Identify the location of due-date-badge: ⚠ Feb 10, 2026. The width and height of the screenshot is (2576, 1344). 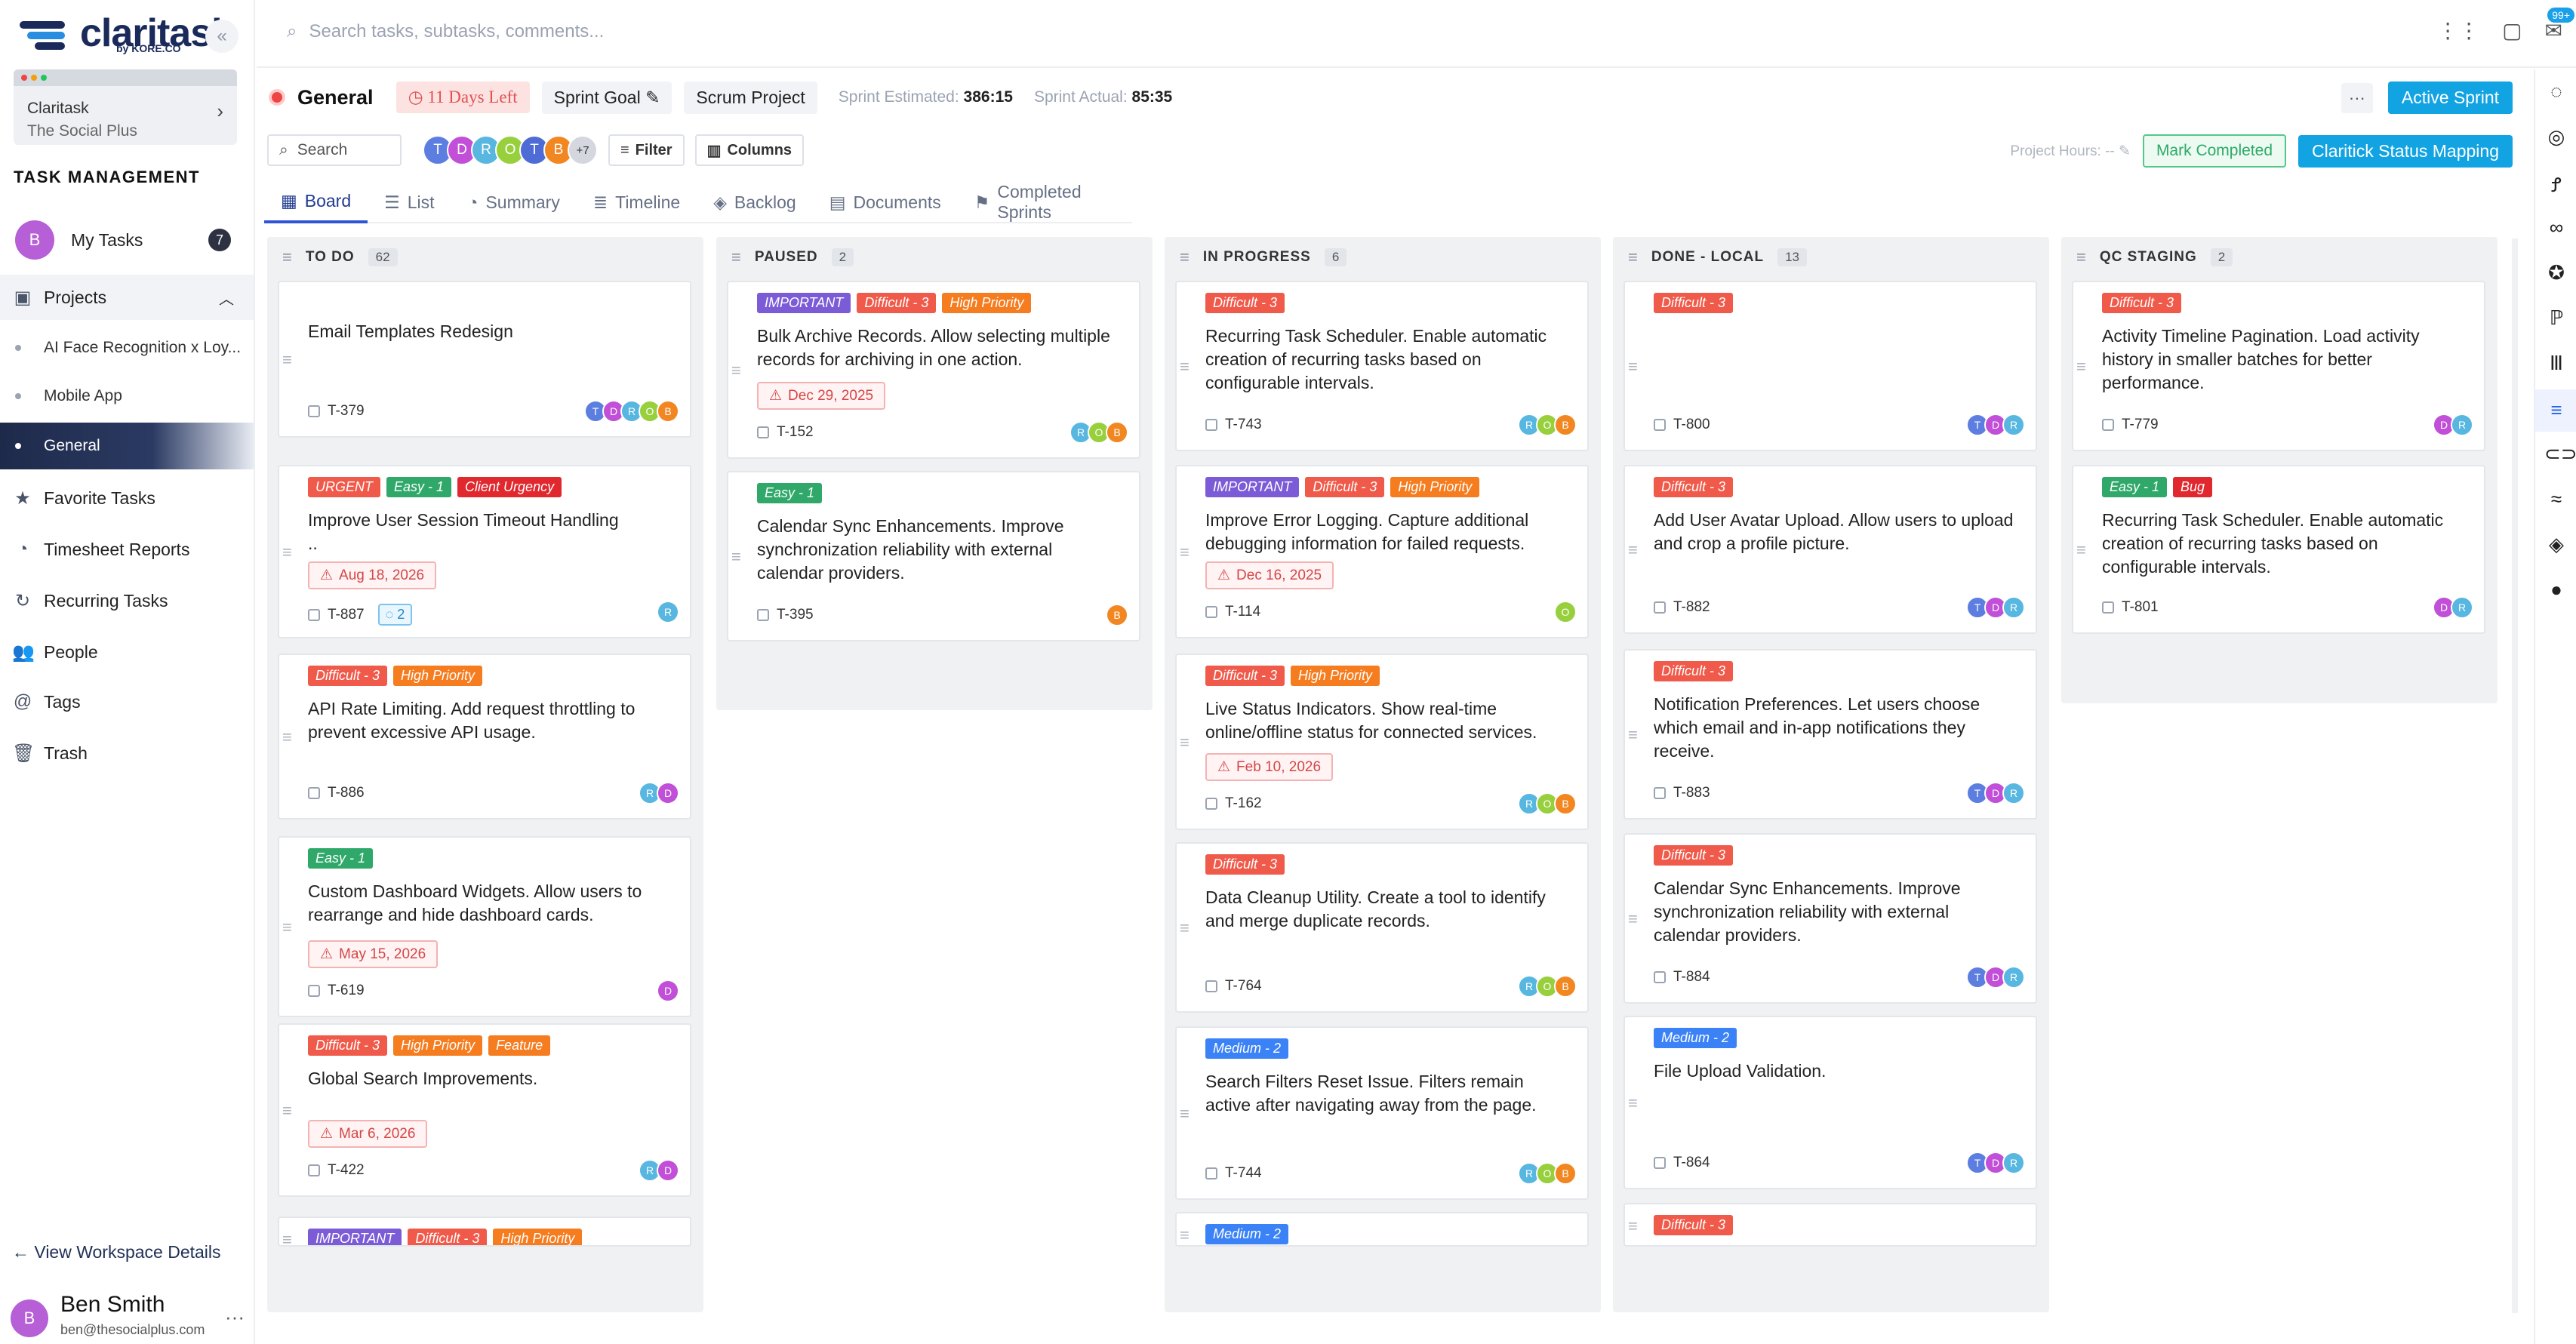
(1269, 767).